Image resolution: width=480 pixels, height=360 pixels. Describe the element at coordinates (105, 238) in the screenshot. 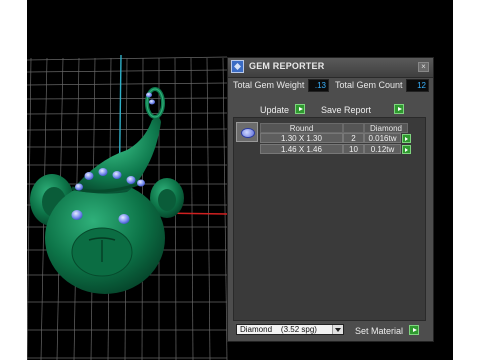

I see `bear-head` at that location.